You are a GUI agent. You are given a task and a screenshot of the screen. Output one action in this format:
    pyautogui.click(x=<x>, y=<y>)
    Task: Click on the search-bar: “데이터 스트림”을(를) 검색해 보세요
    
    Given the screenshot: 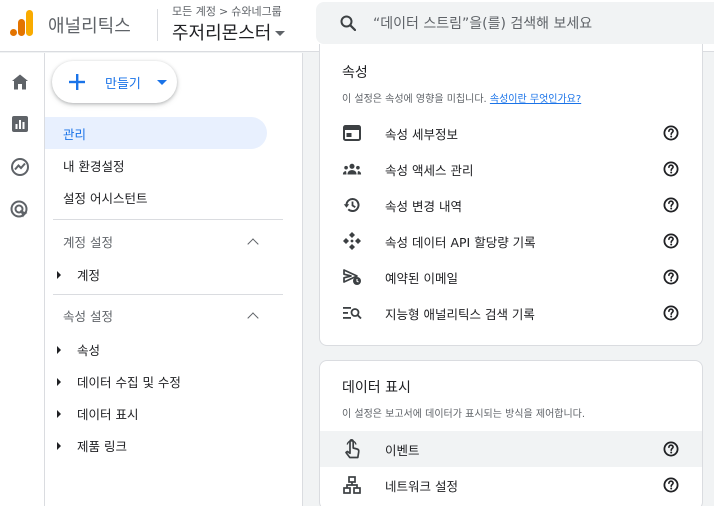 What is the action you would take?
    pyautogui.click(x=515, y=23)
    